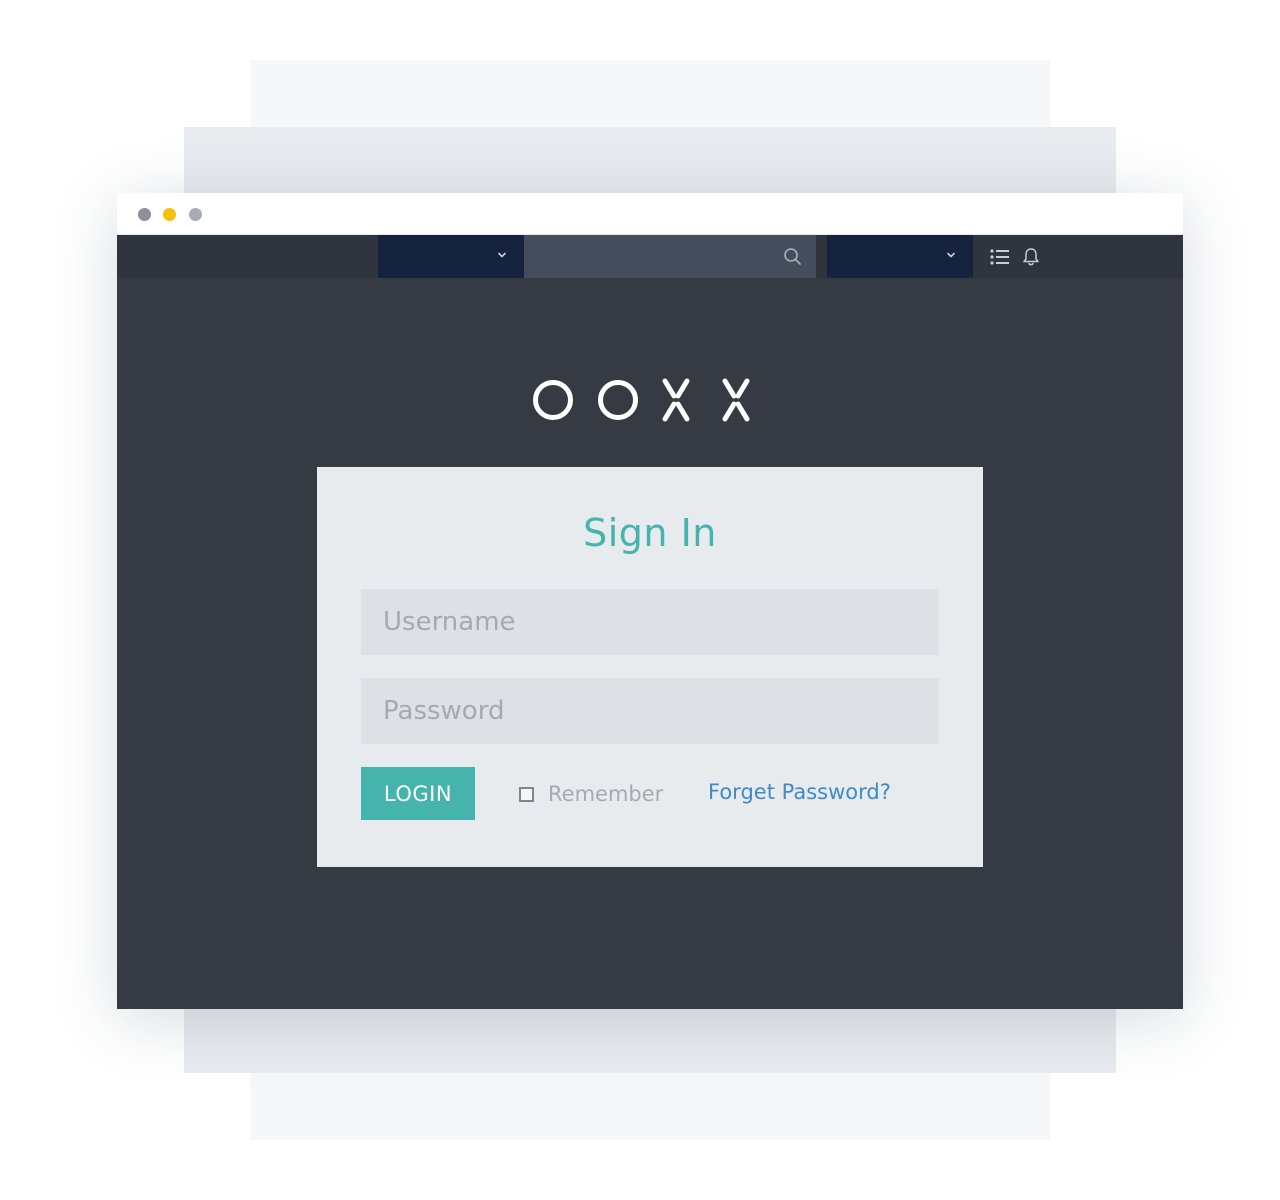  What do you see at coordinates (606, 794) in the screenshot?
I see `remember-label: Remember` at bounding box center [606, 794].